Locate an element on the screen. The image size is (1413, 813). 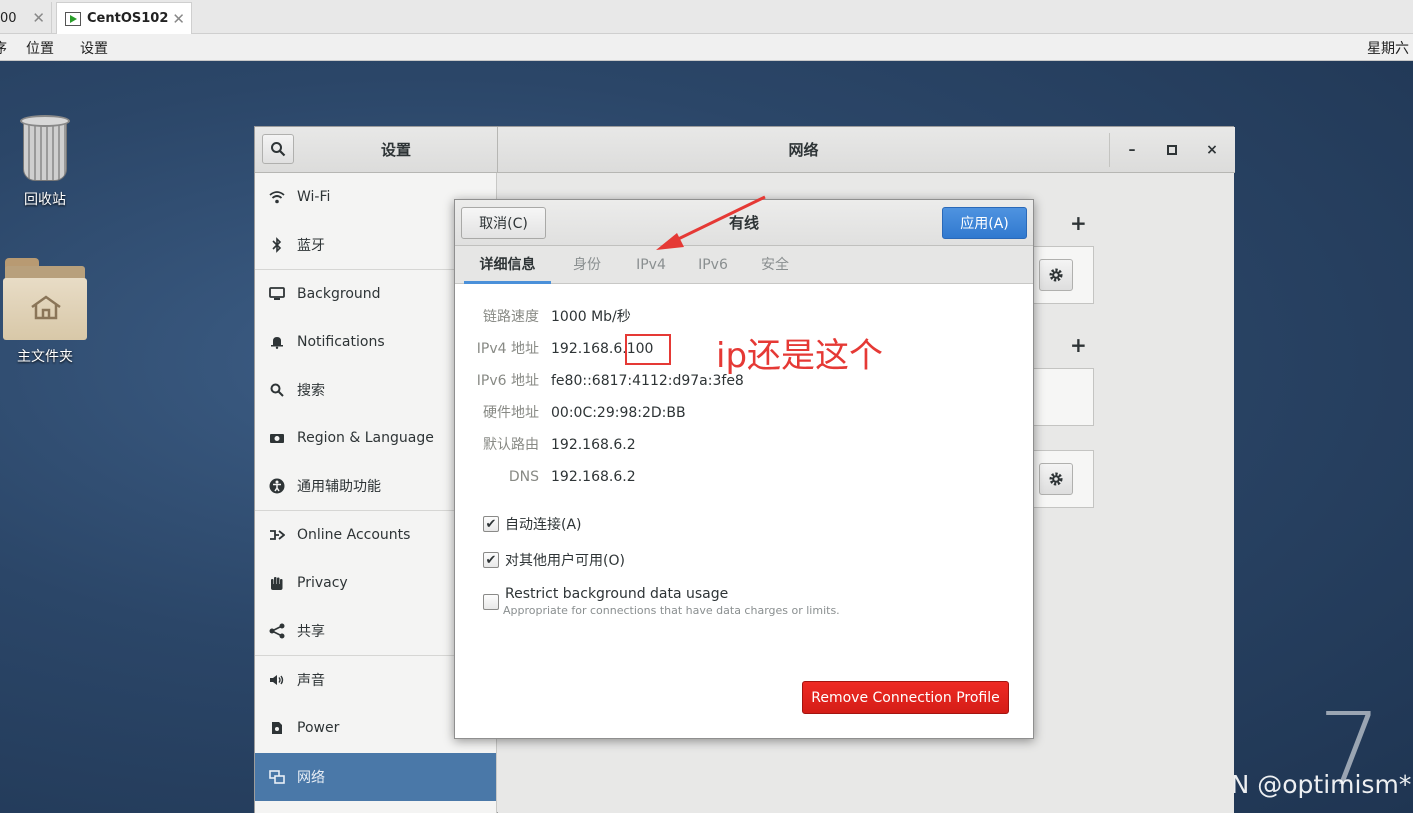
sidebar-item-label: 通用辅助功能 is located at coordinates (339, 487).